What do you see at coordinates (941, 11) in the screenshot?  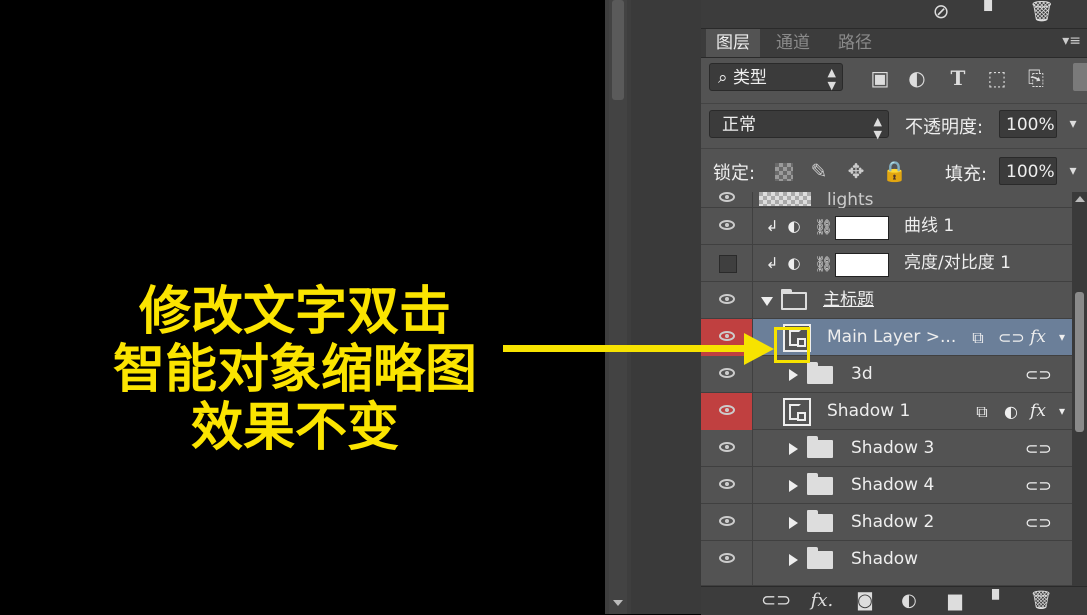 I see `no-entry-icon: ⊘` at bounding box center [941, 11].